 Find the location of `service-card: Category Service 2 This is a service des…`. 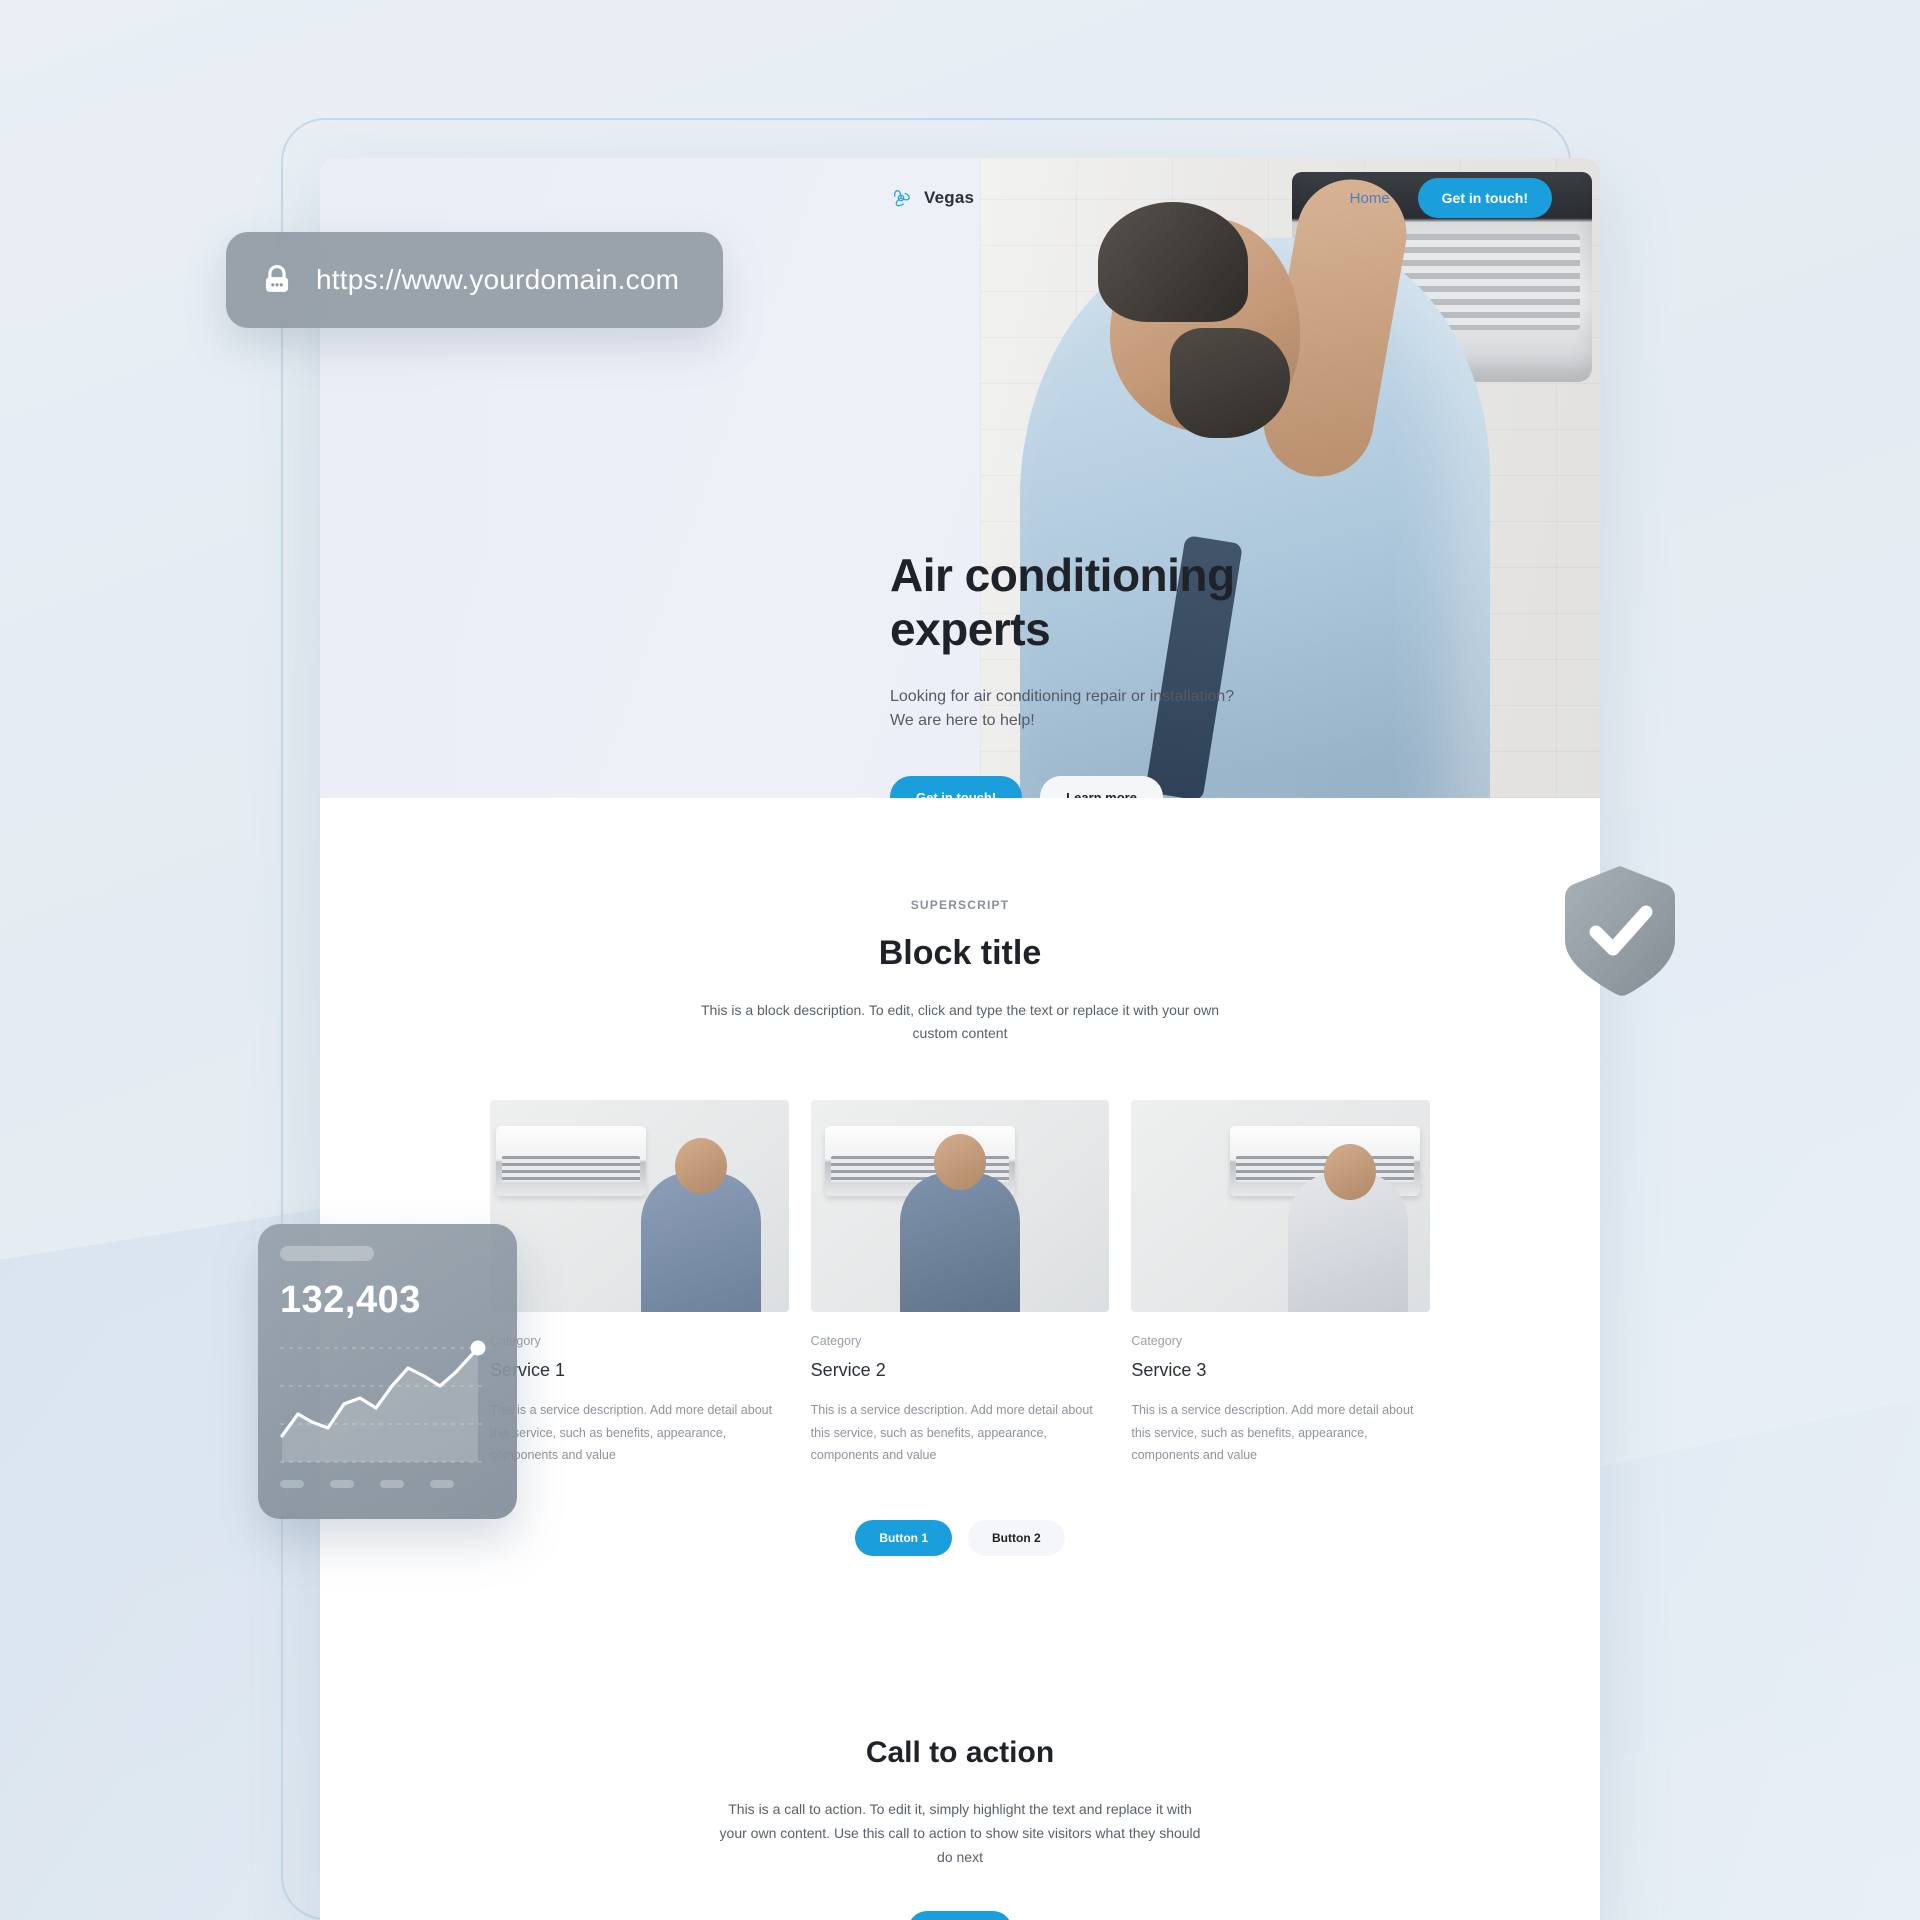

service-card: Category Service 2 This is a service des… is located at coordinates (960, 1283).